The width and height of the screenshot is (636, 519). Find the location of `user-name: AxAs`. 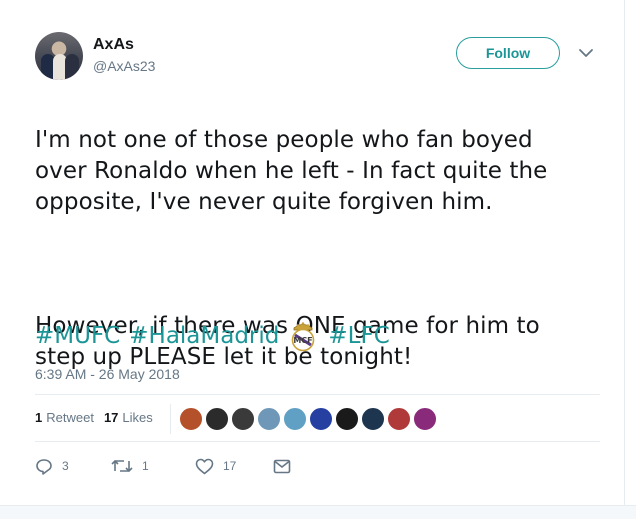

user-name: AxAs is located at coordinates (113, 45).